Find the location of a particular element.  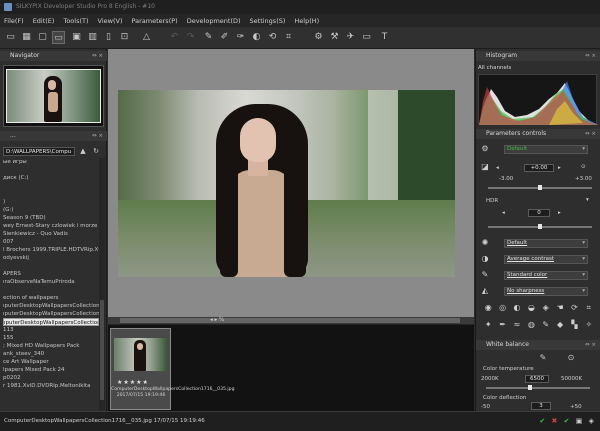

hdr-increase: ▸ is located at coordinates (559, 213).